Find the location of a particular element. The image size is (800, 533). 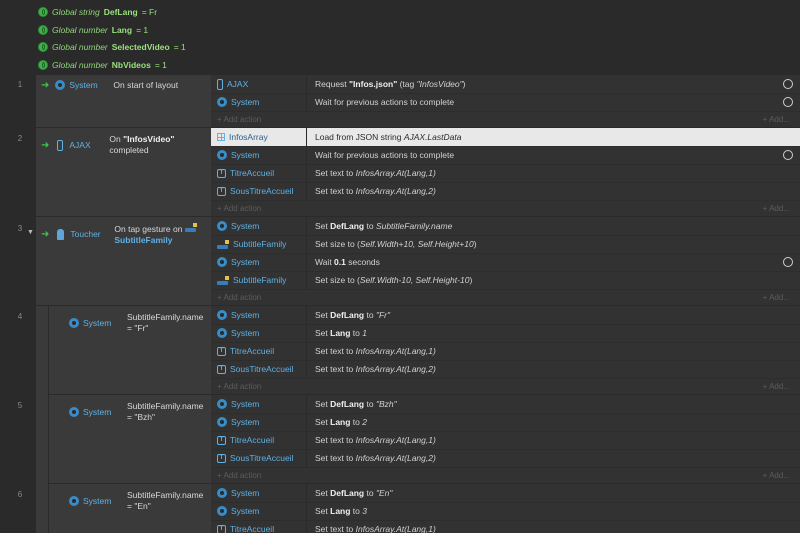

event-condition: ➜ System On start of layout is located at coordinates (124, 101).